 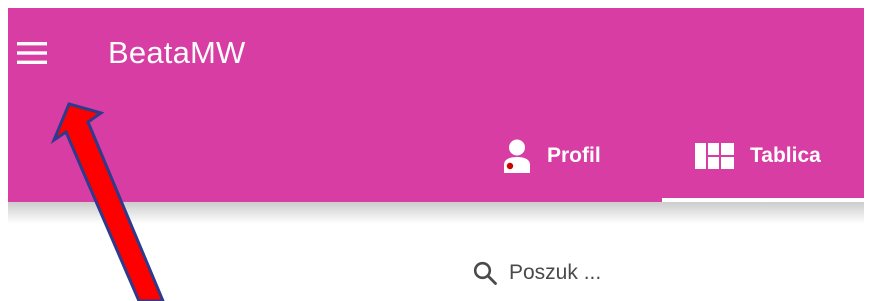 I want to click on tab-tablica-label: Tablica, so click(x=785, y=155).